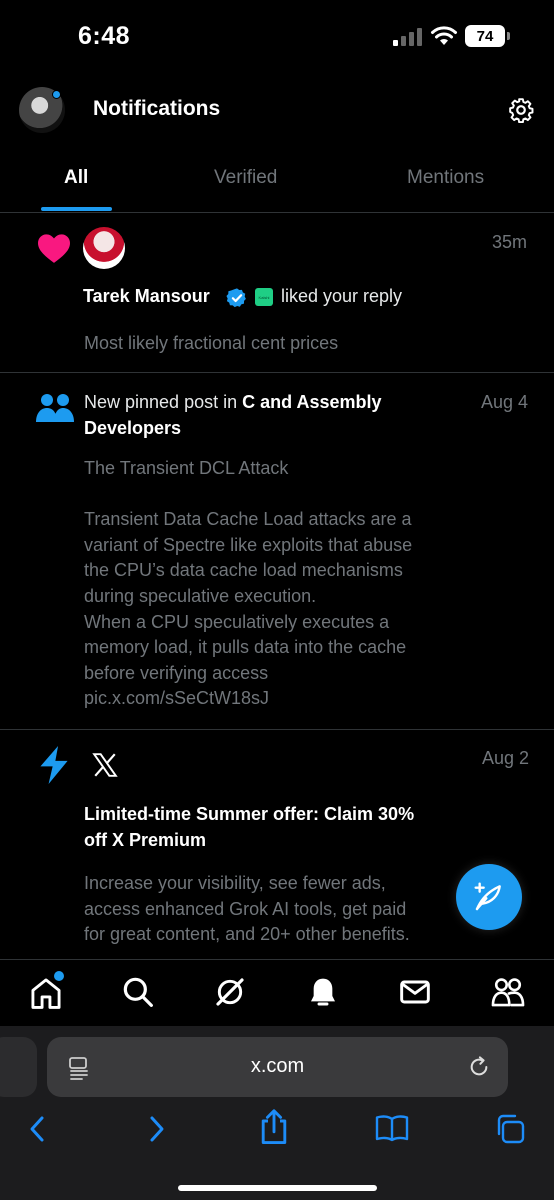 This screenshot has height=1200, width=554. I want to click on lightning-icon, so click(54, 765).